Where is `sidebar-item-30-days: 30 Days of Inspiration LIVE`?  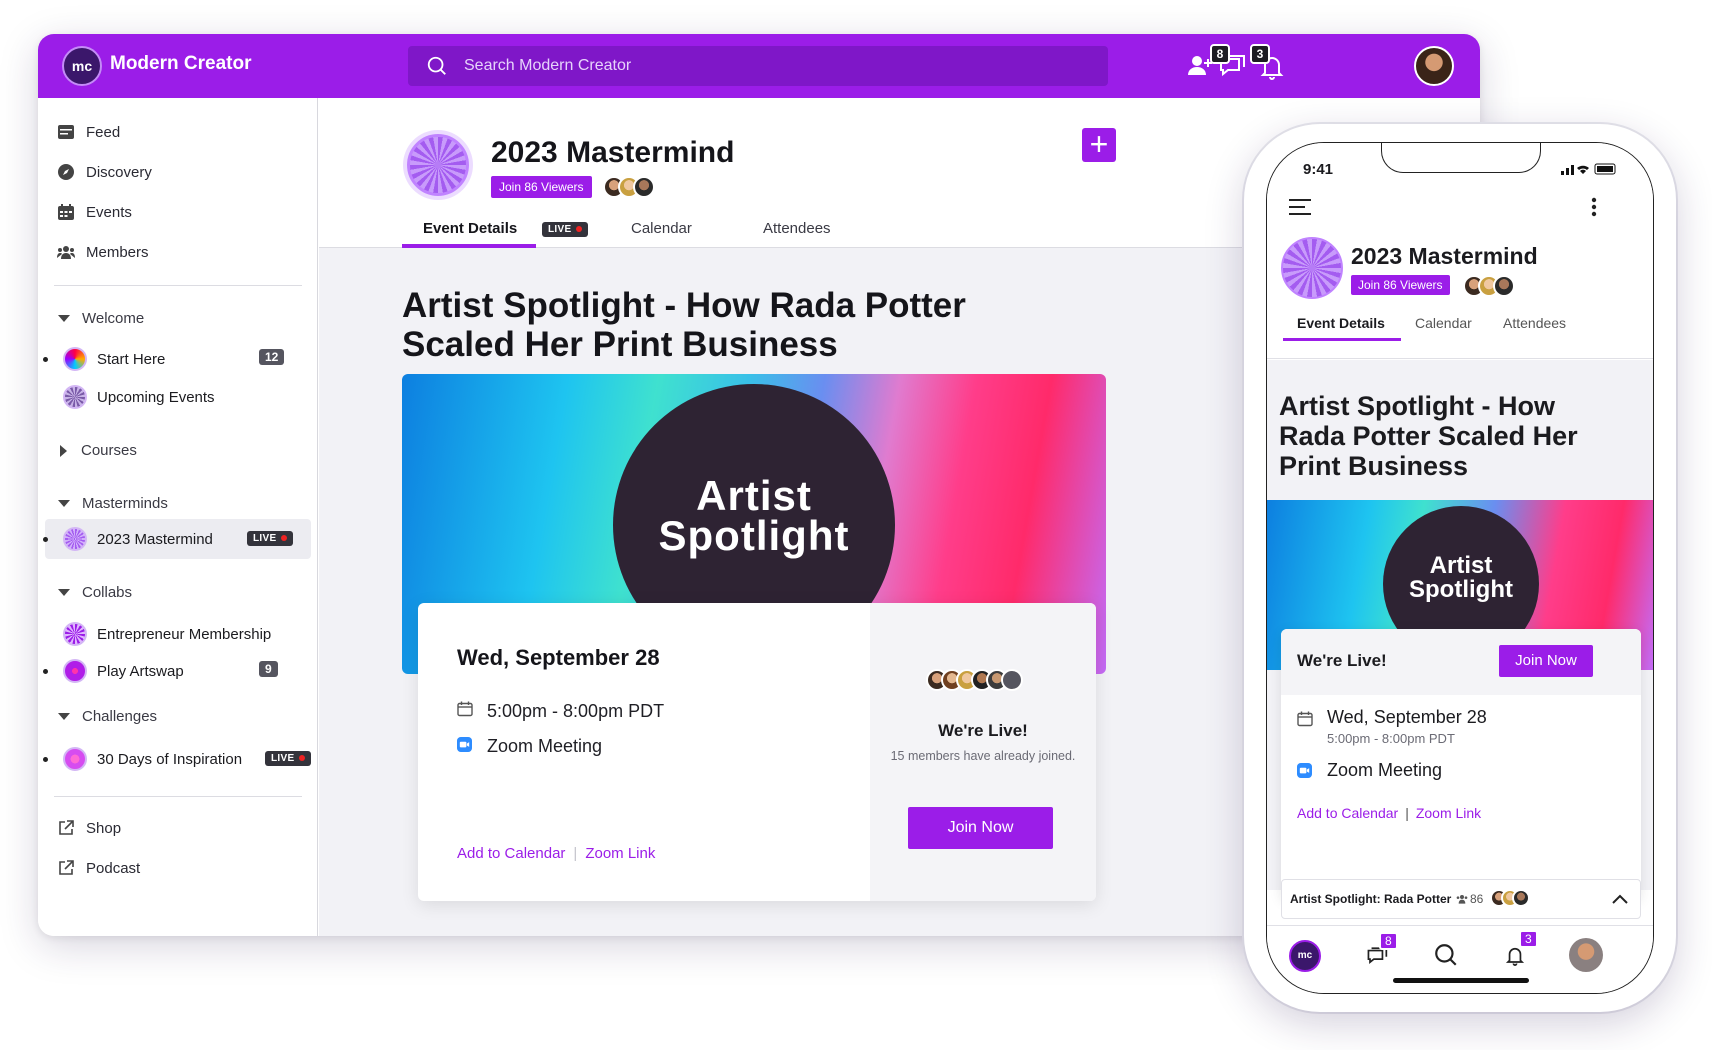 sidebar-item-30-days: 30 Days of Inspiration LIVE is located at coordinates (194, 759).